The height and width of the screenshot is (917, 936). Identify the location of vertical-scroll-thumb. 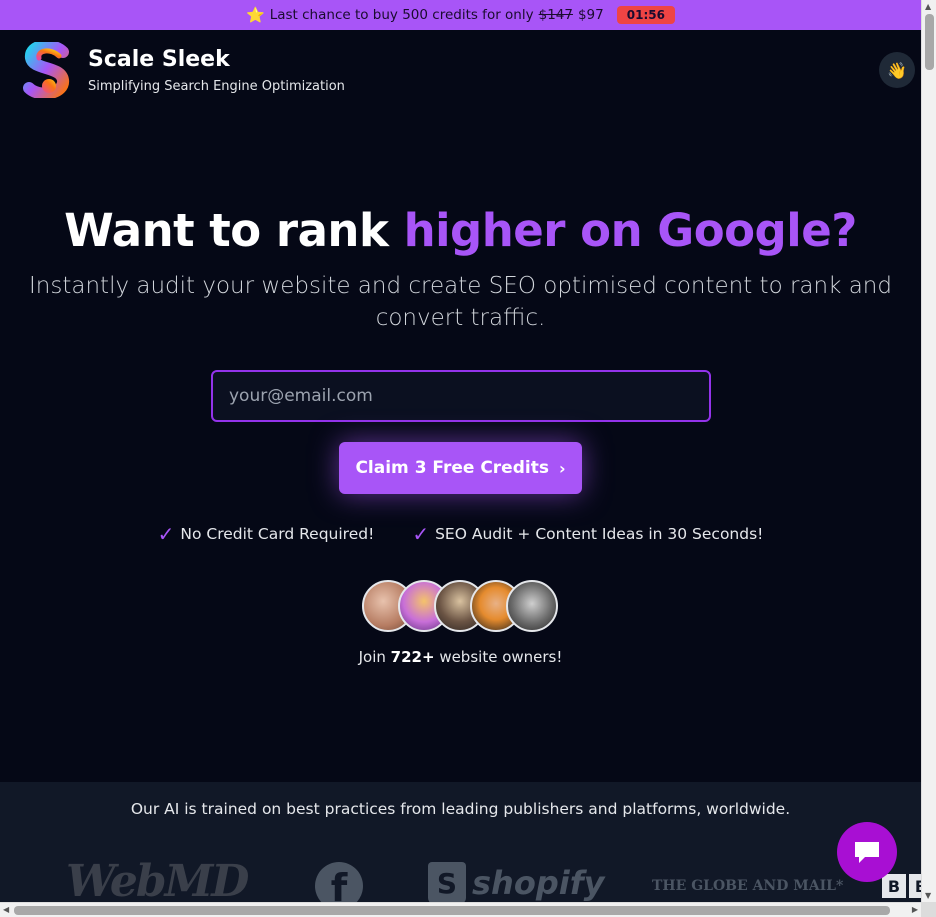
(929, 42).